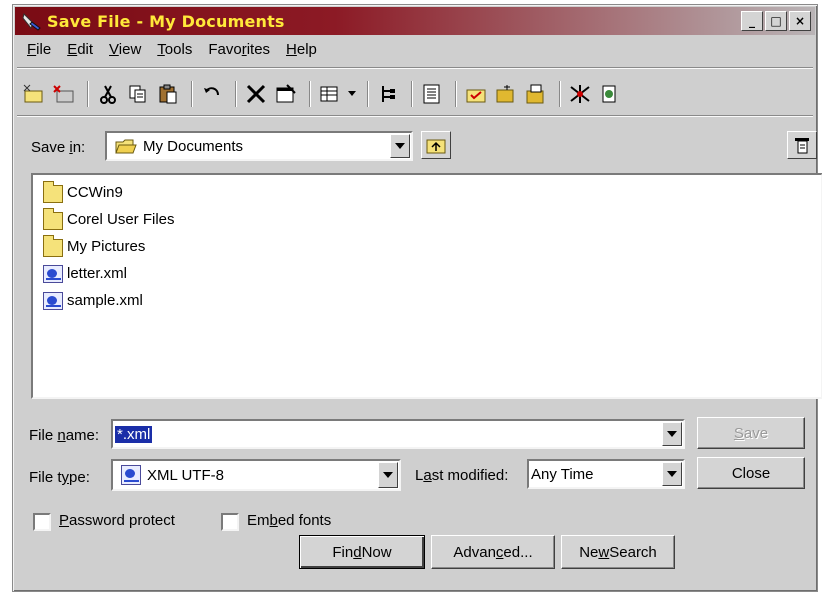 The height and width of the screenshot is (596, 822). What do you see at coordinates (64, 94) in the screenshot?
I see `delete-folder-icon` at bounding box center [64, 94].